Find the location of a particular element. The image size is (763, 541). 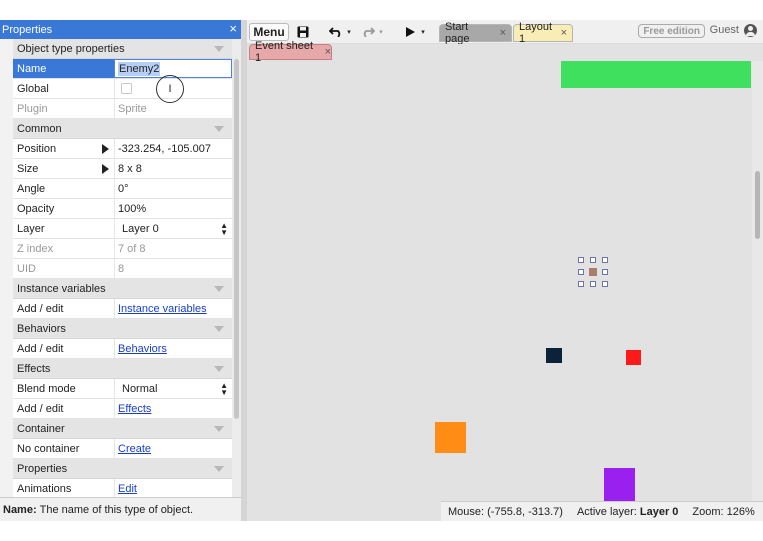

user-name: Guest is located at coordinates (724, 30).